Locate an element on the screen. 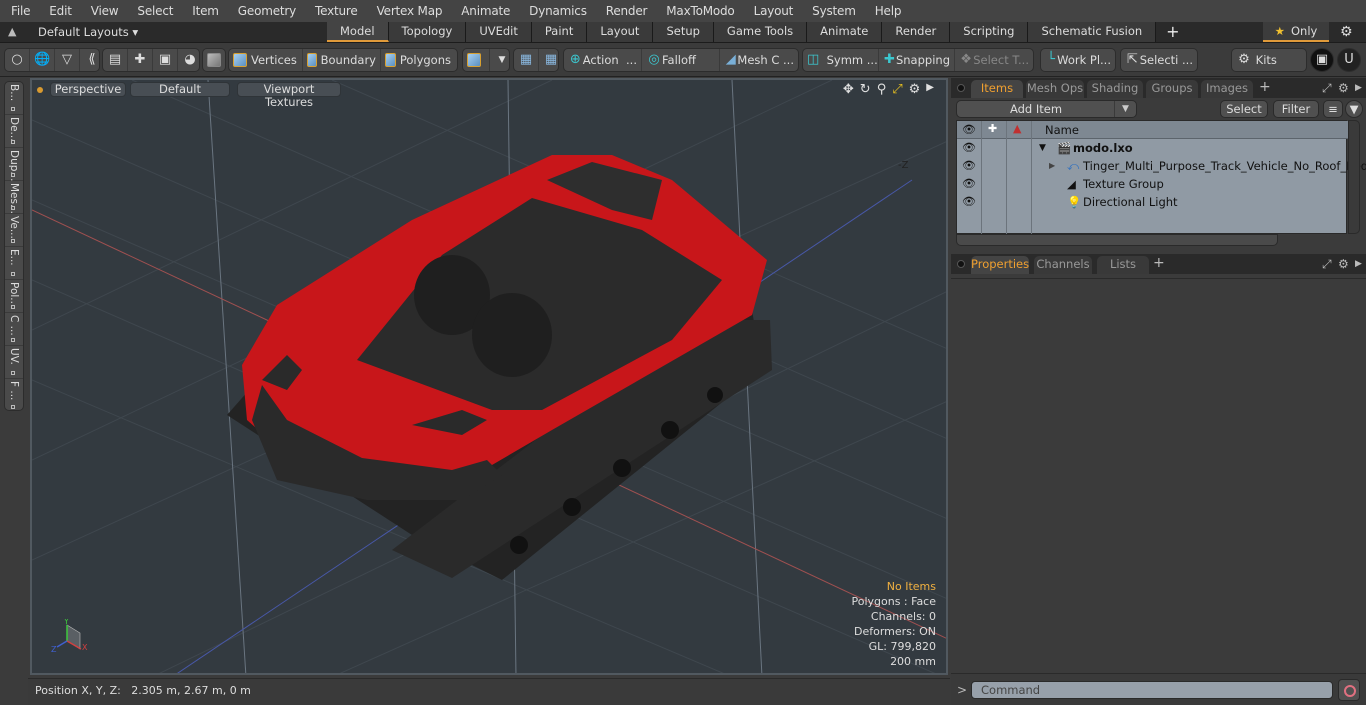  tab-groups: Groups is located at coordinates (1172, 89).